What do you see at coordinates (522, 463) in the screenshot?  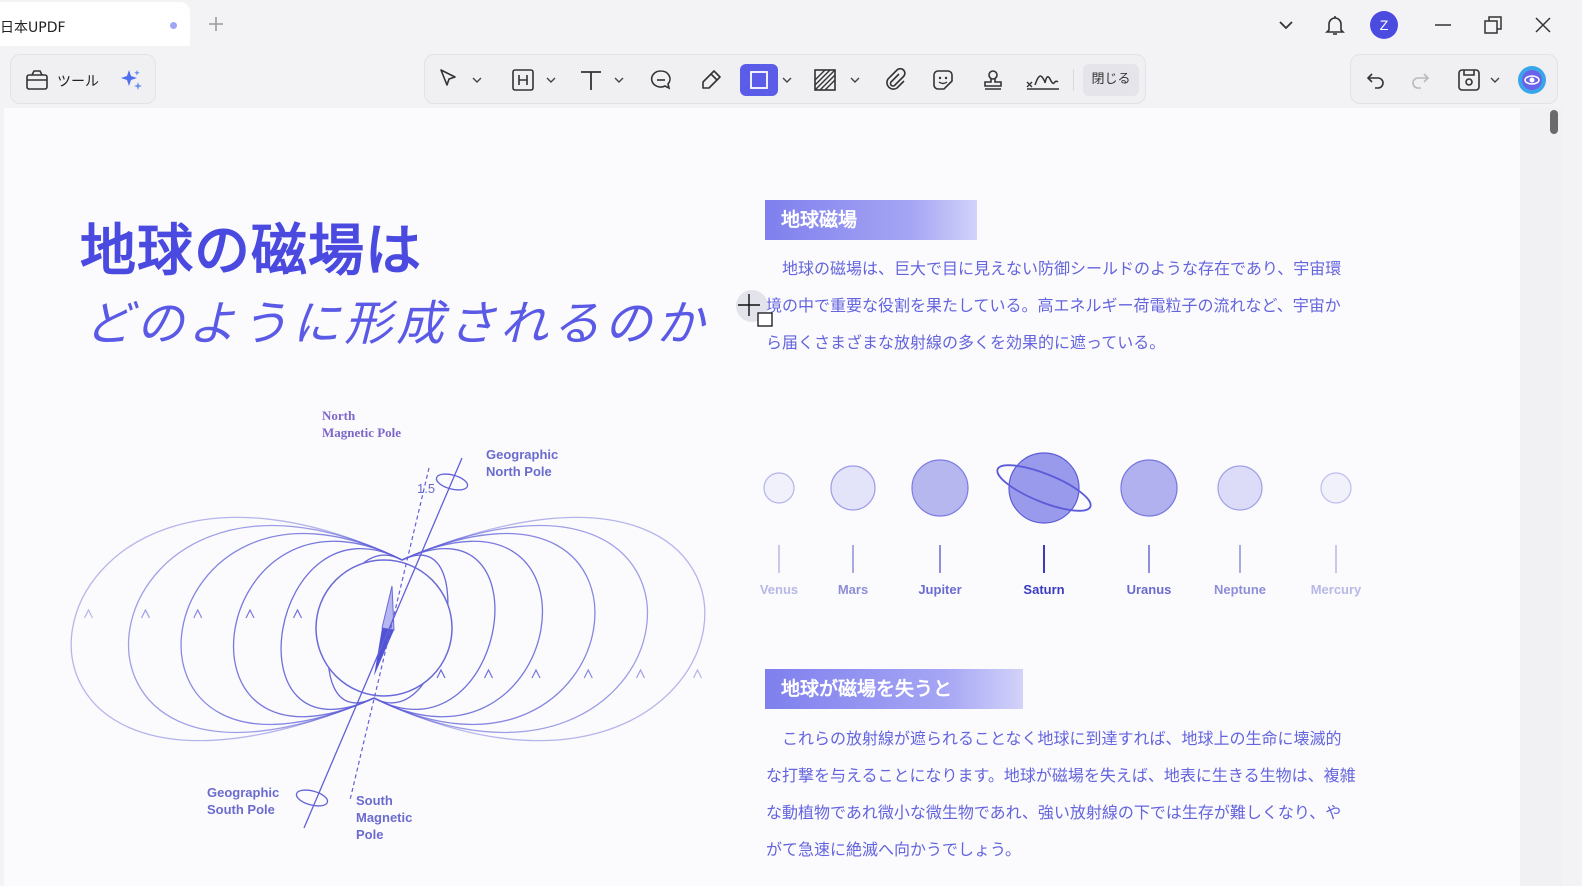 I see `geographic-north-pole-label: Geographic North Pole` at bounding box center [522, 463].